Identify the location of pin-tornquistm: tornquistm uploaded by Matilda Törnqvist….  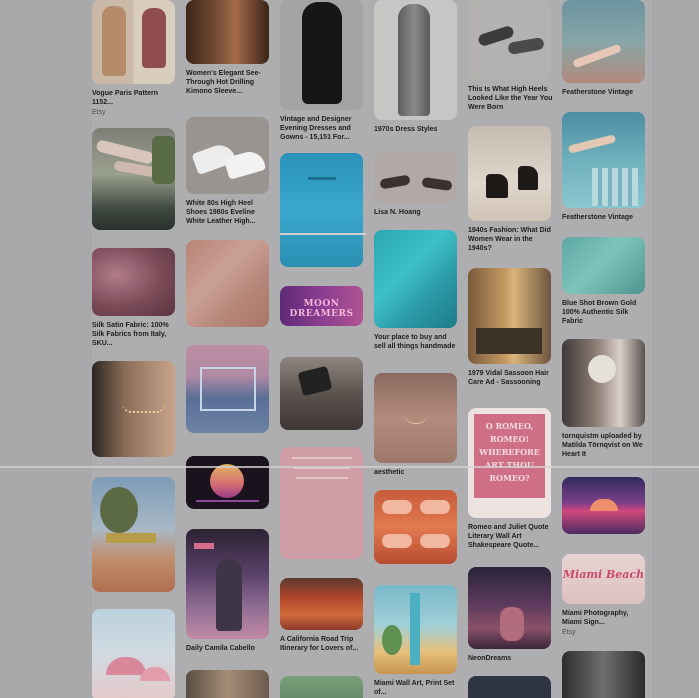
(605, 399).